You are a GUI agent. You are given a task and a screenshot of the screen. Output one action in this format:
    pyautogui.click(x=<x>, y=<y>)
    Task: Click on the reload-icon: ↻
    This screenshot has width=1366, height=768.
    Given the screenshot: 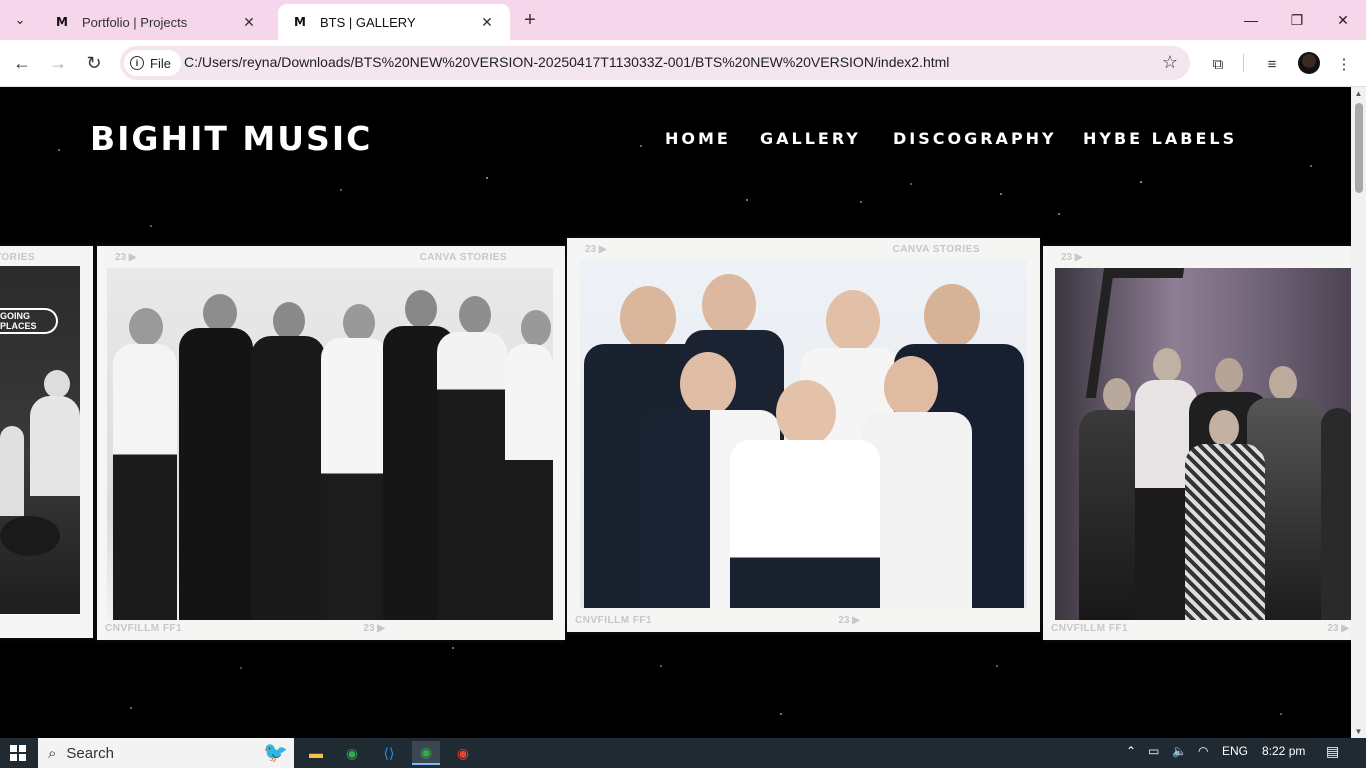 What is the action you would take?
    pyautogui.click(x=94, y=62)
    